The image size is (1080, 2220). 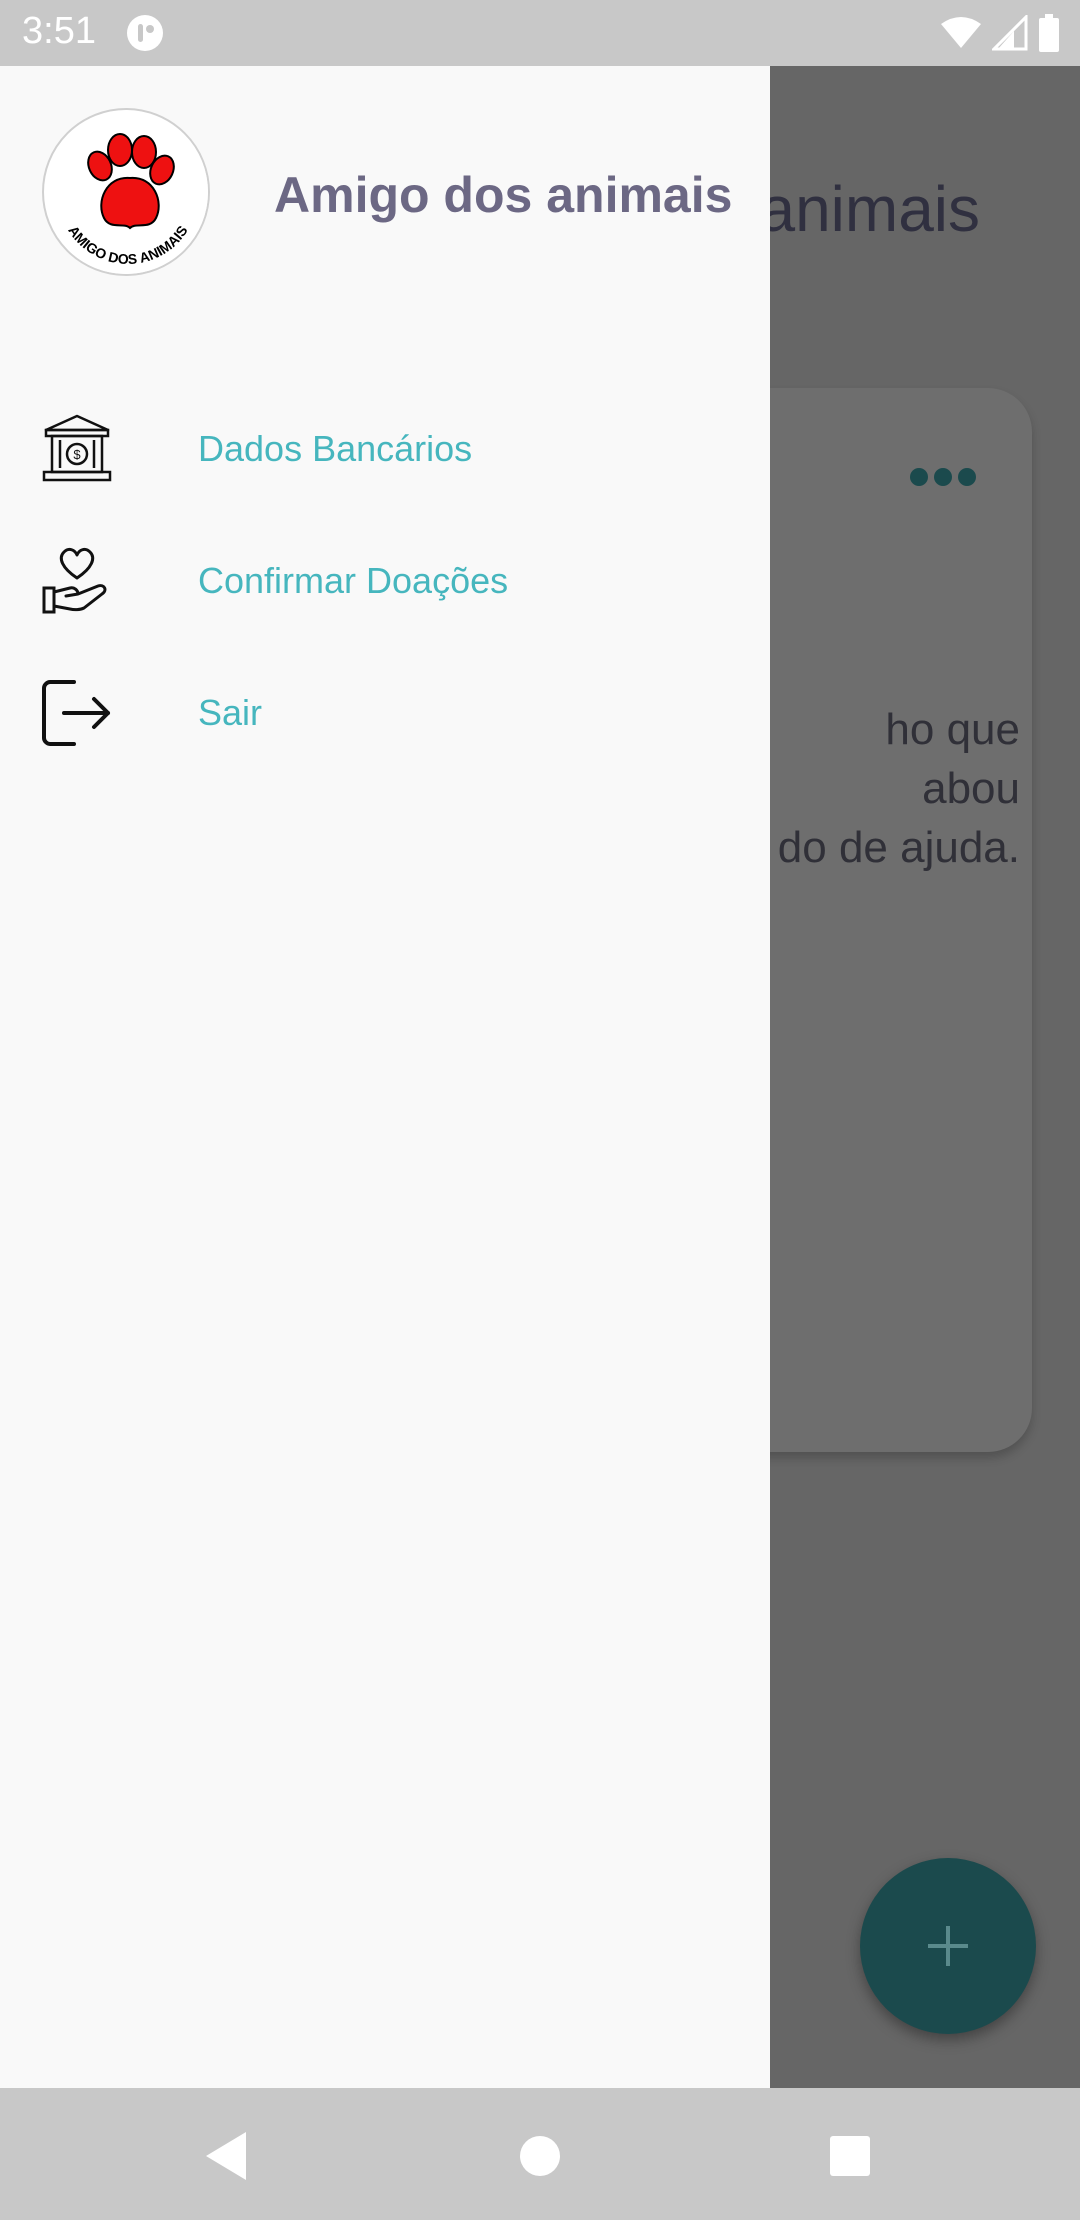 I want to click on heart-hand-icon, so click(x=74, y=580).